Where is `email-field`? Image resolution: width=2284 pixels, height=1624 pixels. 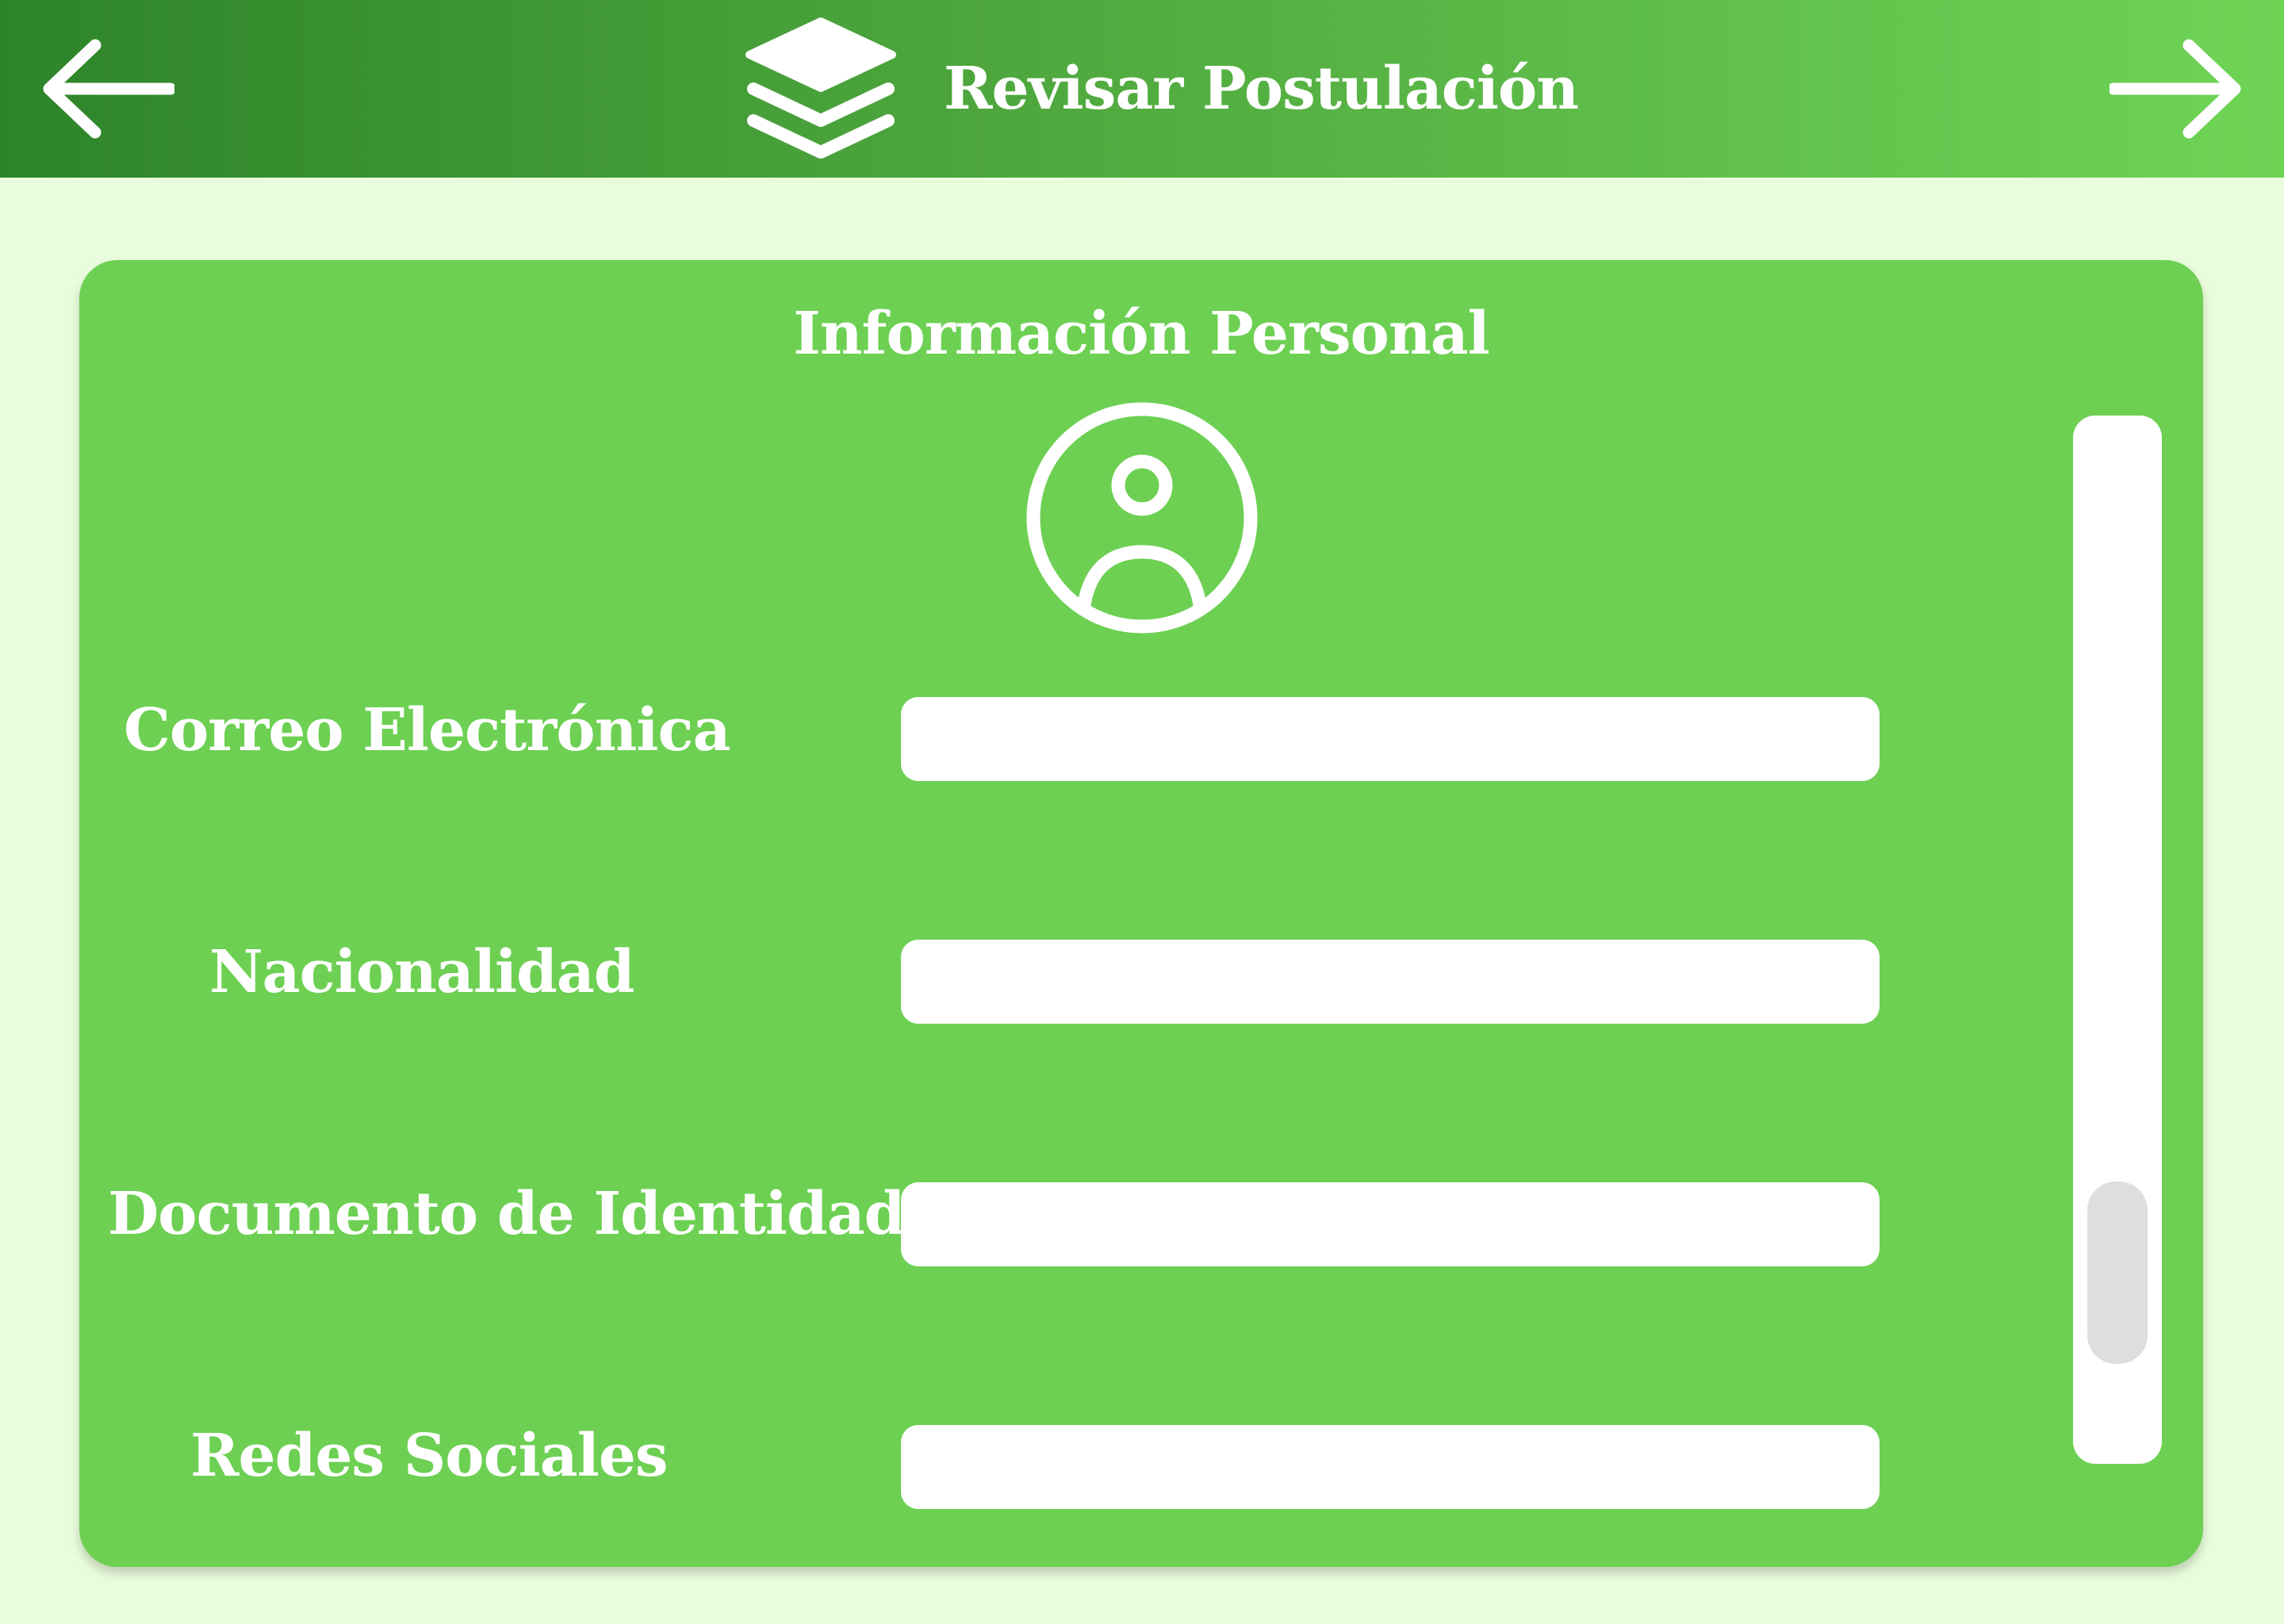 email-field is located at coordinates (1390, 739).